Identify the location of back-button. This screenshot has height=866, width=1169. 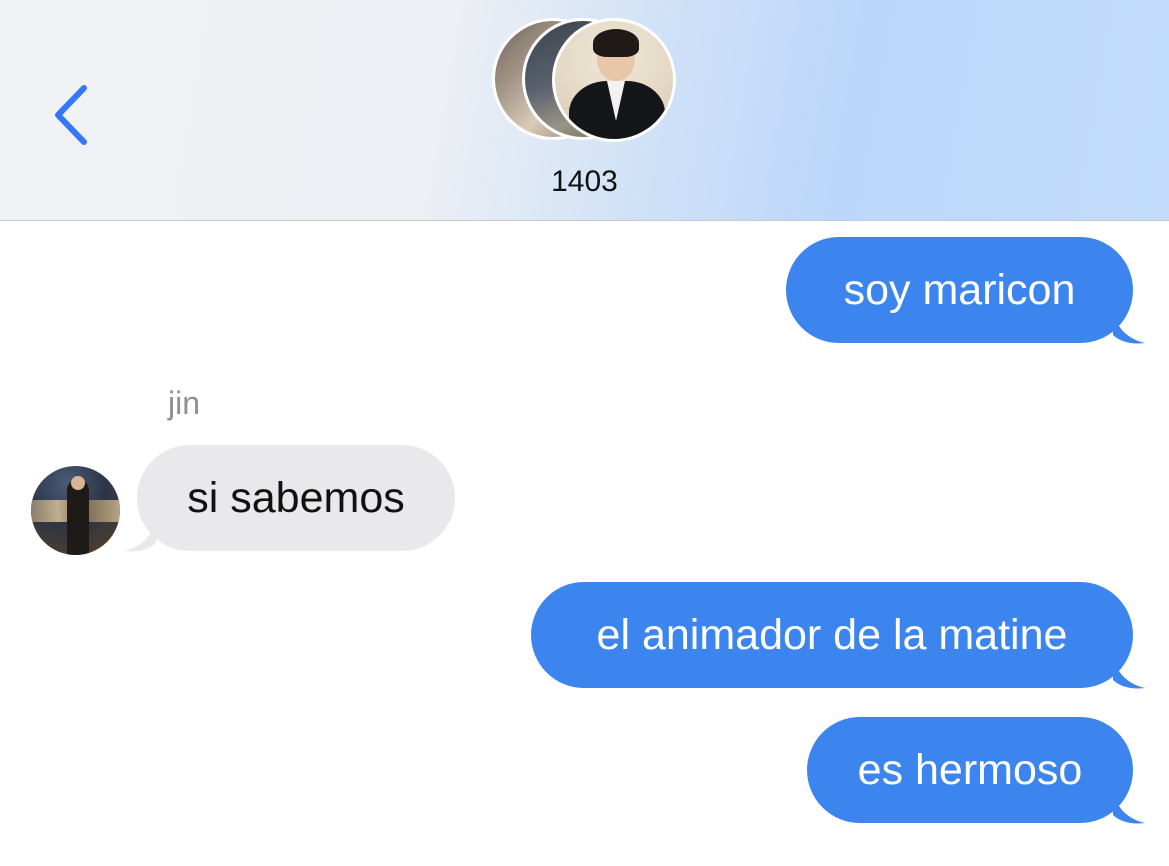
(73, 115).